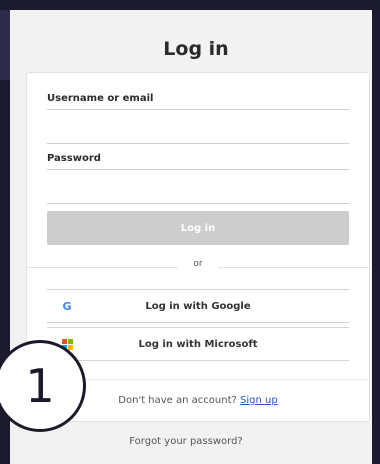 This screenshot has width=380, height=464. Describe the element at coordinates (198, 169) in the screenshot. I see `password-label-underline` at that location.